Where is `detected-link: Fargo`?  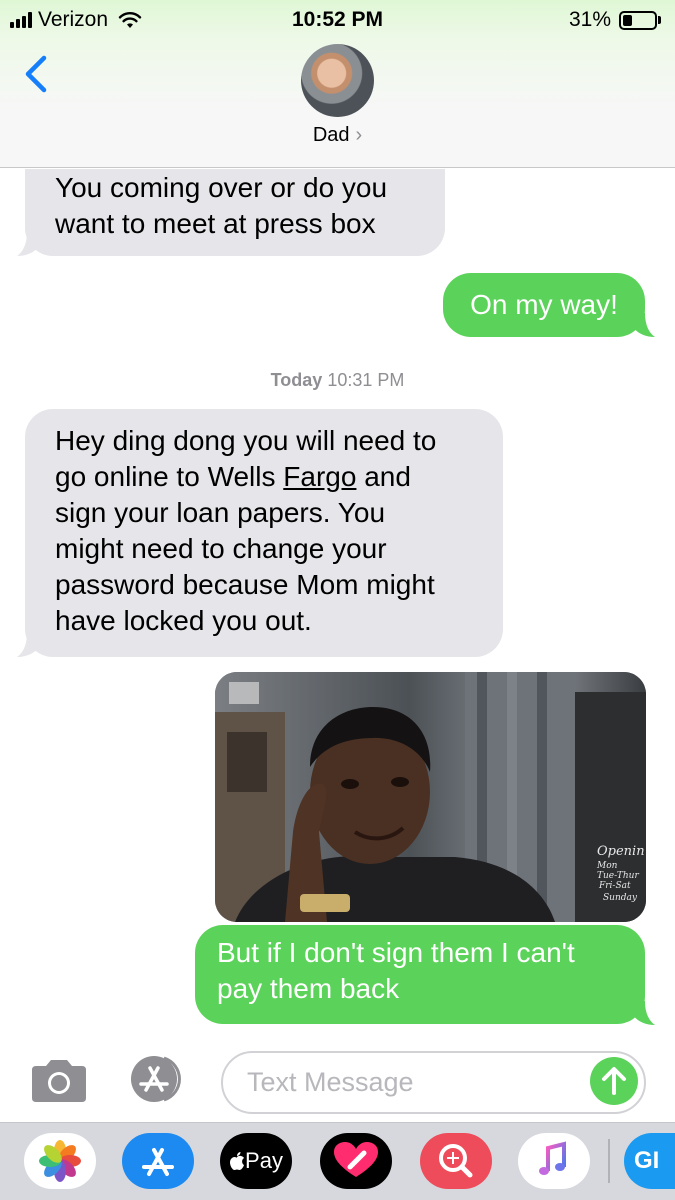 detected-link: Fargo is located at coordinates (319, 476).